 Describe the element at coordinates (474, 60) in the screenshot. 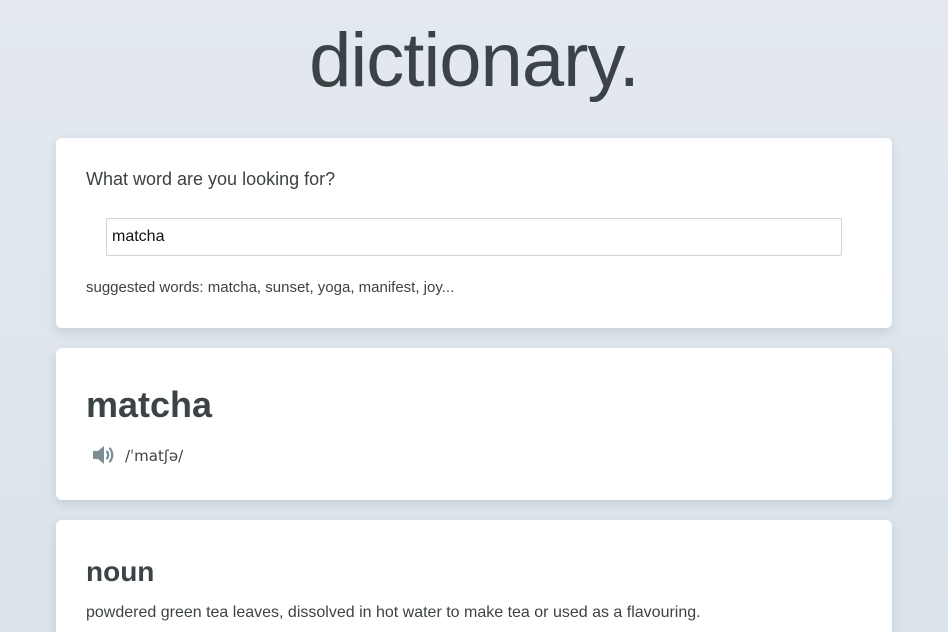

I see `app-title: dictionary.` at that location.